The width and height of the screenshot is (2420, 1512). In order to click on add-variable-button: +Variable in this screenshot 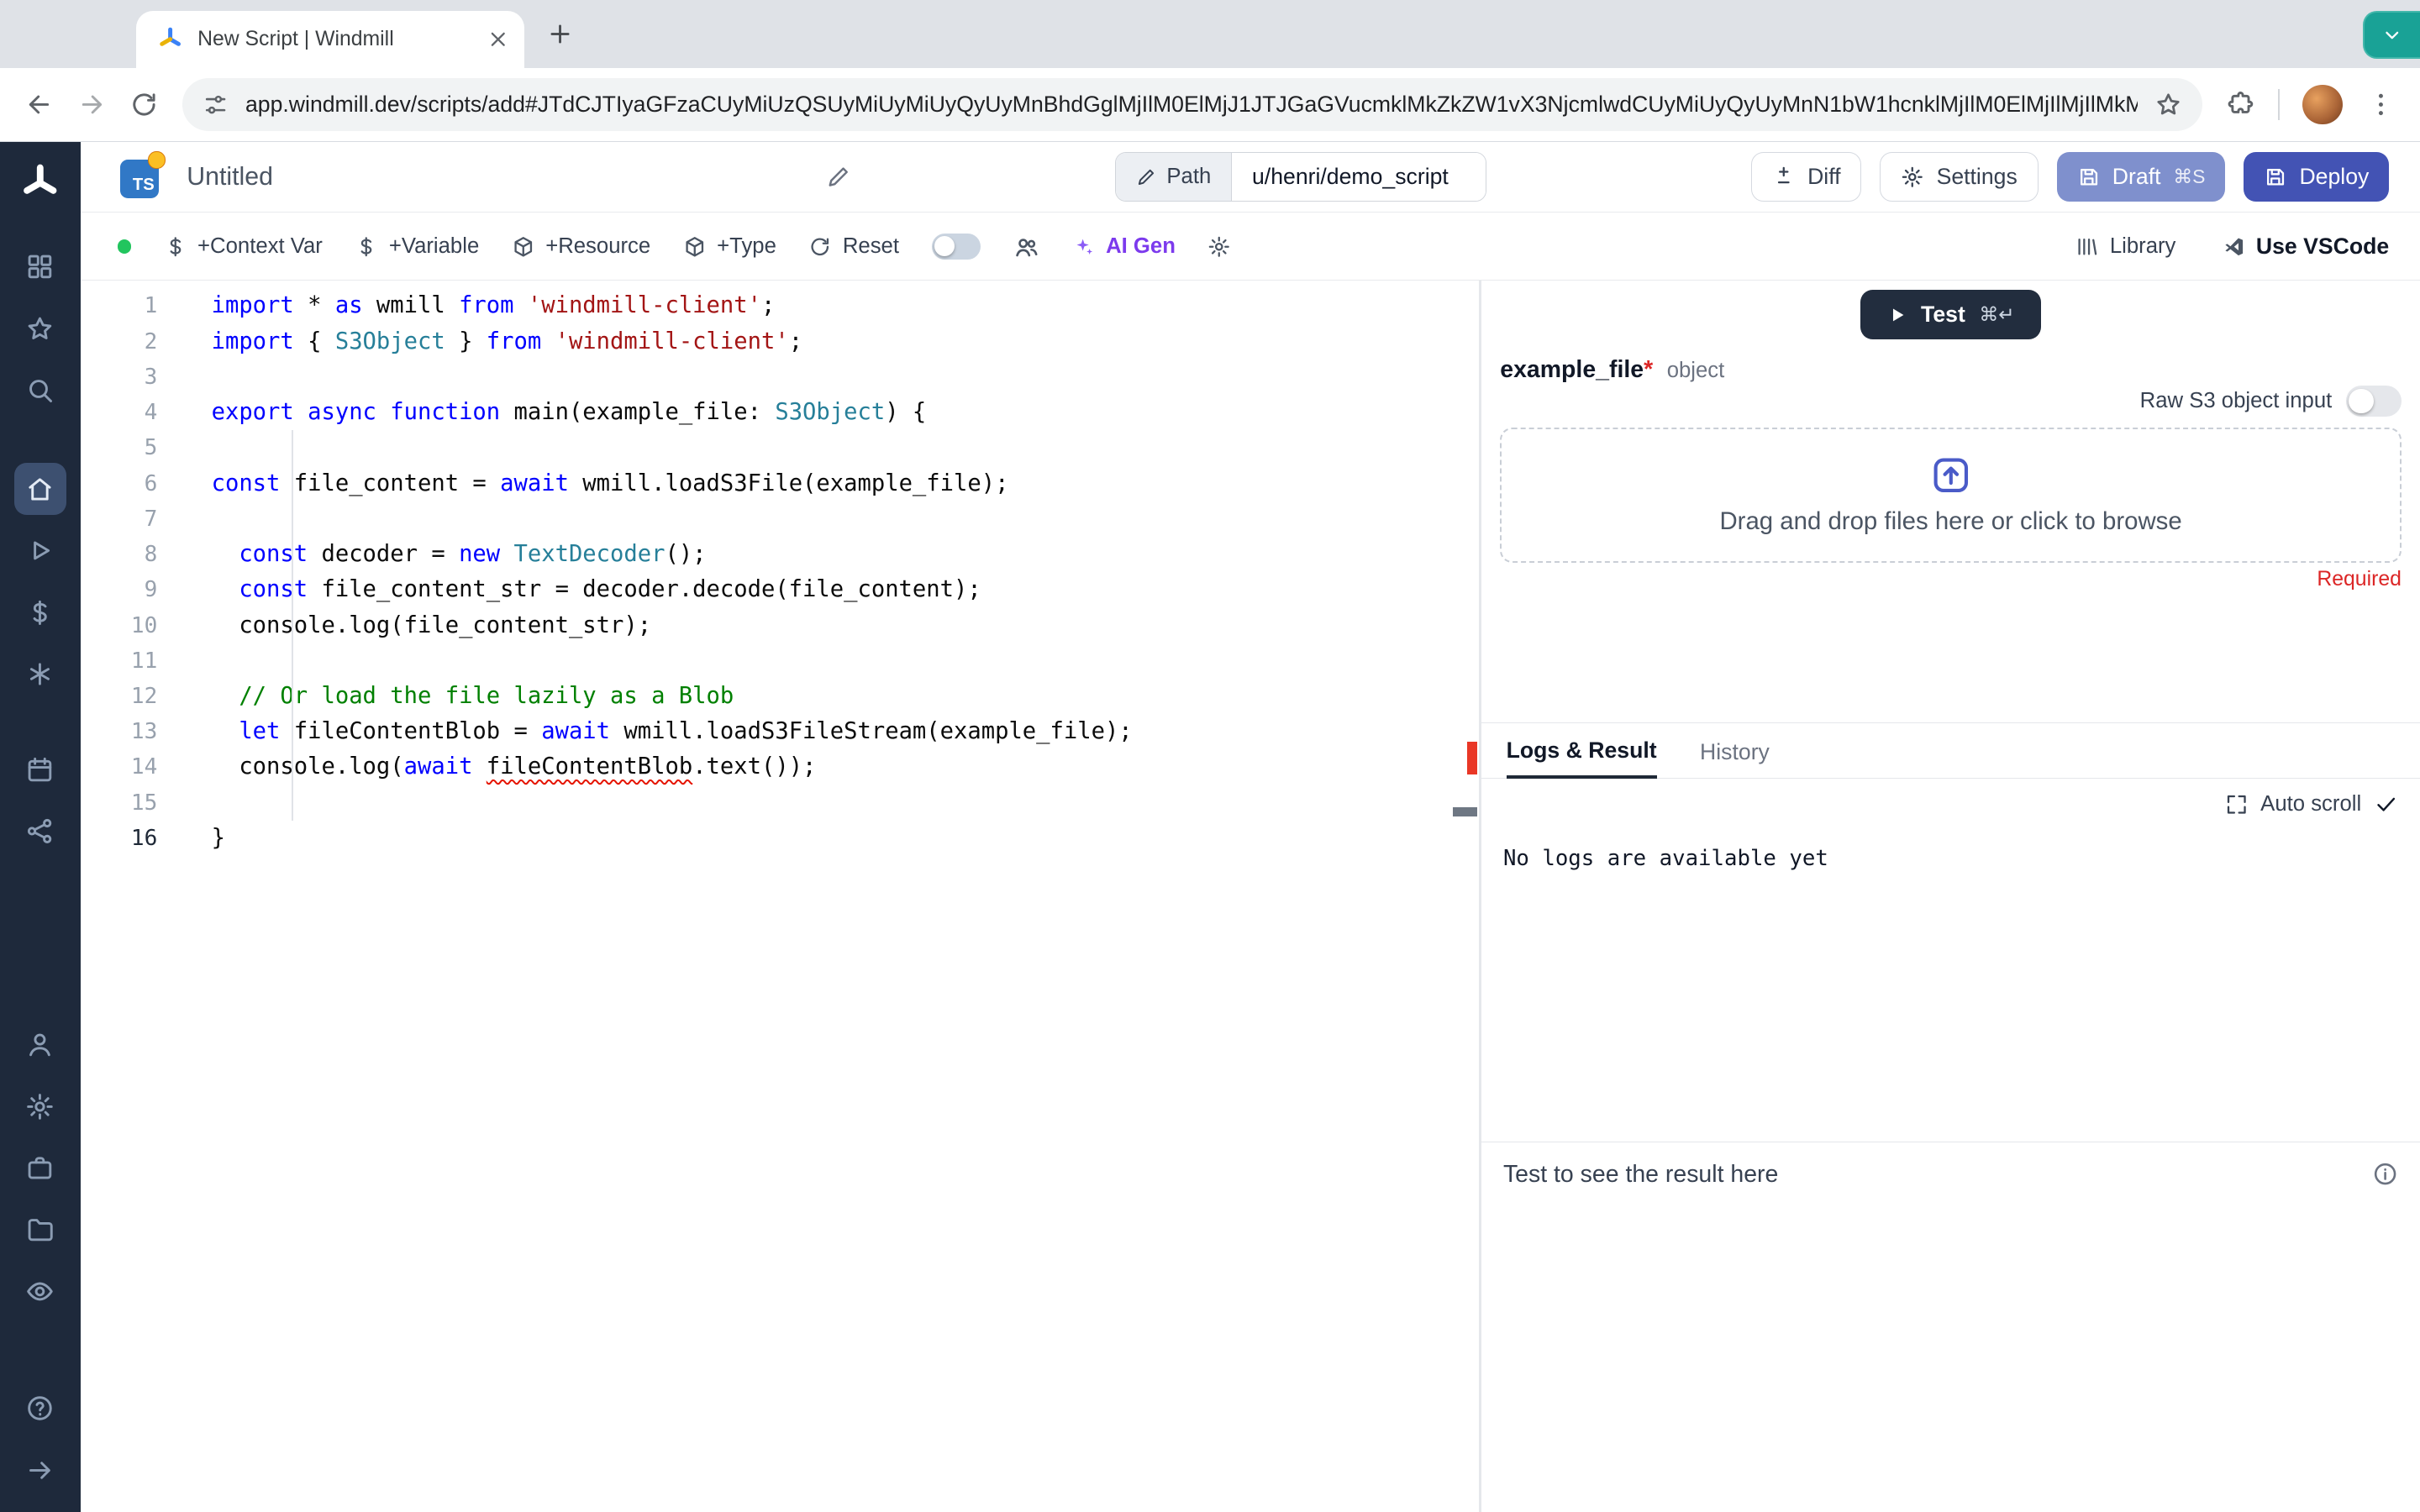, I will do `click(417, 246)`.